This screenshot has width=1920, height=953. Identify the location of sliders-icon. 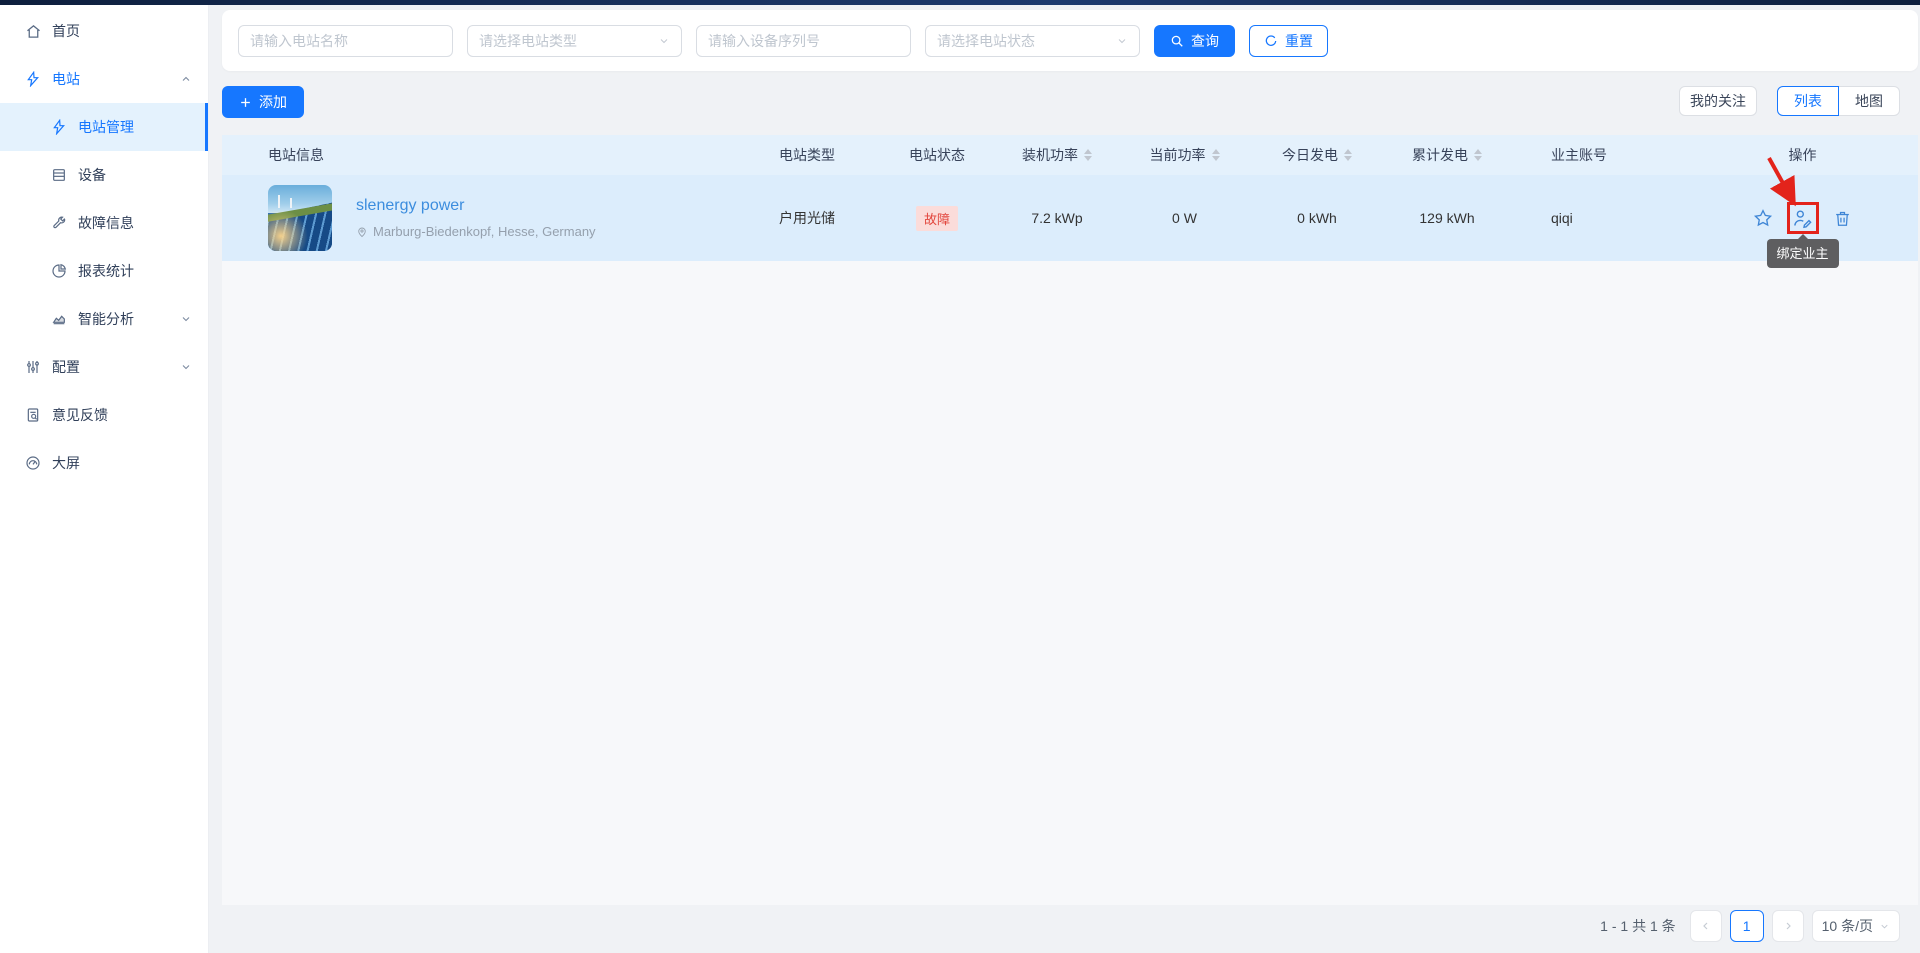
(33, 367).